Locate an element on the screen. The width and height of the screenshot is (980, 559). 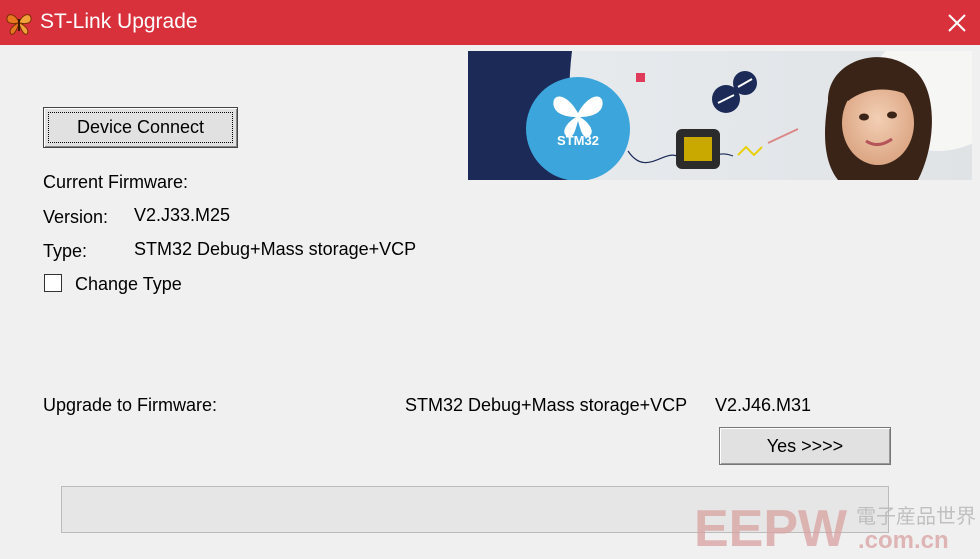
window-title: ST-Link Upgrade is located at coordinates (119, 21).